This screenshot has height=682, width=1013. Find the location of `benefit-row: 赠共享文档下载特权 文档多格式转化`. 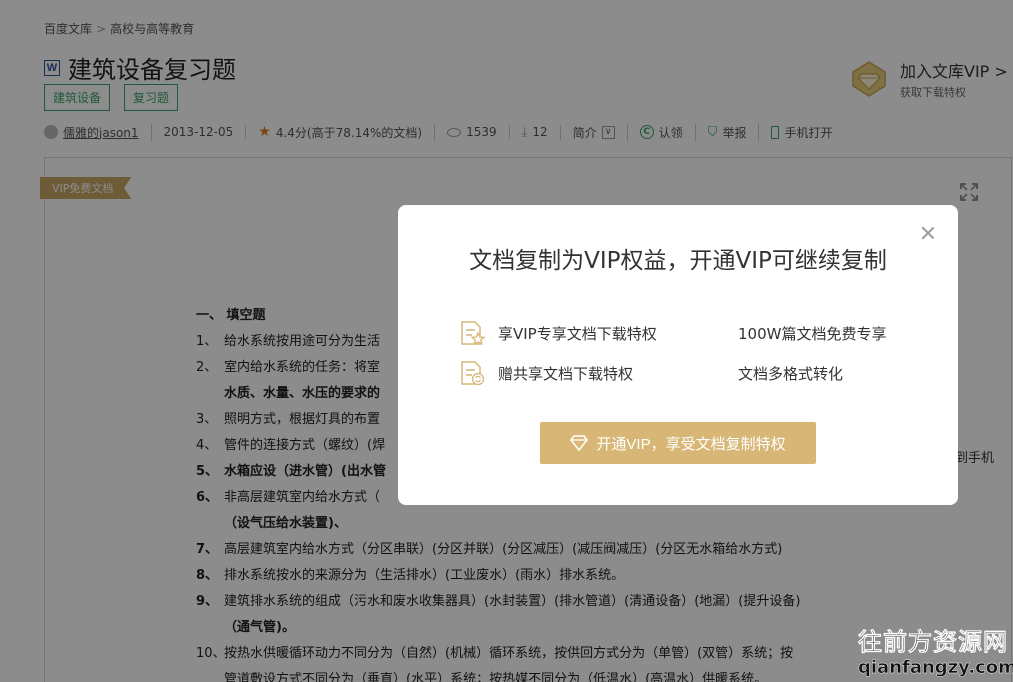

benefit-row: 赠共享文档下载特权 文档多格式转化 is located at coordinates (678, 373).